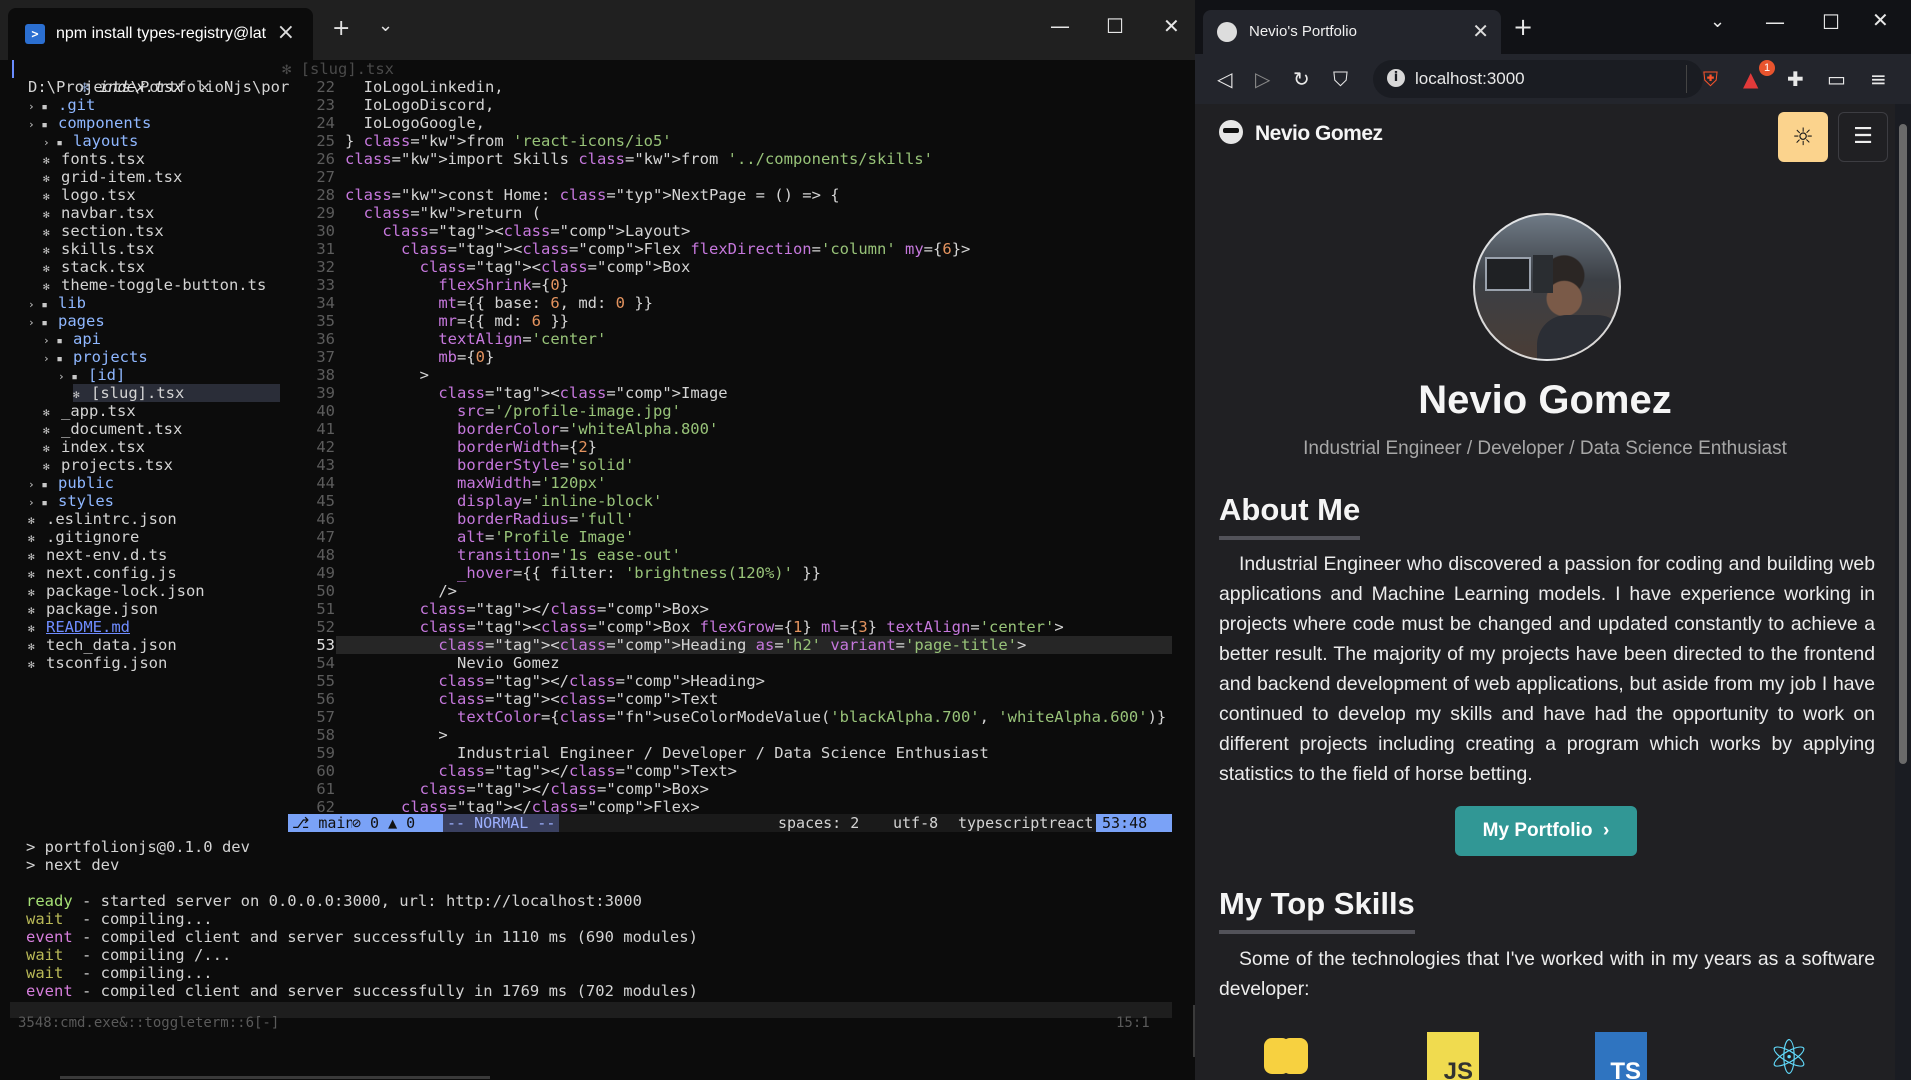  What do you see at coordinates (97, 555) in the screenshot?
I see `tree-file: ✻ next-env.d.ts` at bounding box center [97, 555].